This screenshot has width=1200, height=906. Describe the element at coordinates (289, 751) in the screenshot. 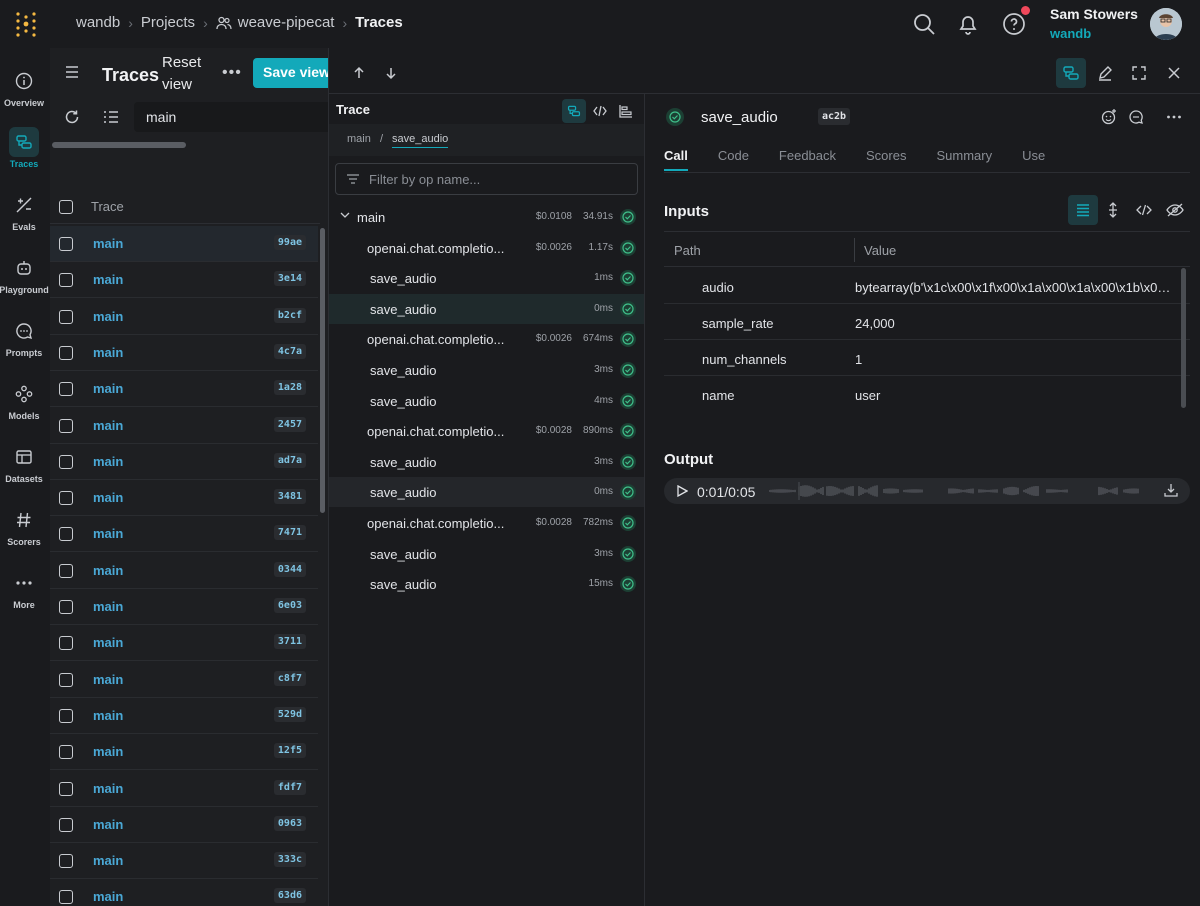

I see `trace-id-badge: 12f5` at that location.